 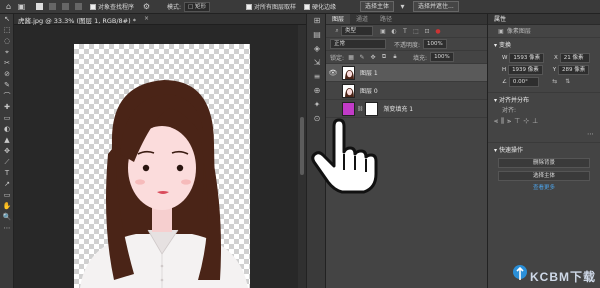 I want to click on home-icon: ⌂, so click(x=8, y=6).